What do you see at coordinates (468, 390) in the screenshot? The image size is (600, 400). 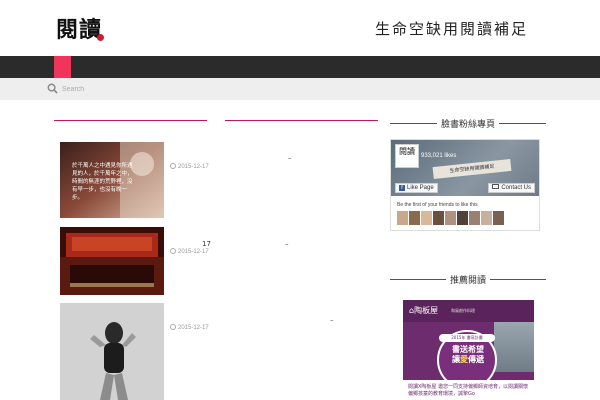 I see `promo-body-text: 閱讀X陶板屋 邀您一同支持偏鄉師資培育，以閱讀關懷偏鄉孩童的教育環境，誠摯Go` at bounding box center [468, 390].